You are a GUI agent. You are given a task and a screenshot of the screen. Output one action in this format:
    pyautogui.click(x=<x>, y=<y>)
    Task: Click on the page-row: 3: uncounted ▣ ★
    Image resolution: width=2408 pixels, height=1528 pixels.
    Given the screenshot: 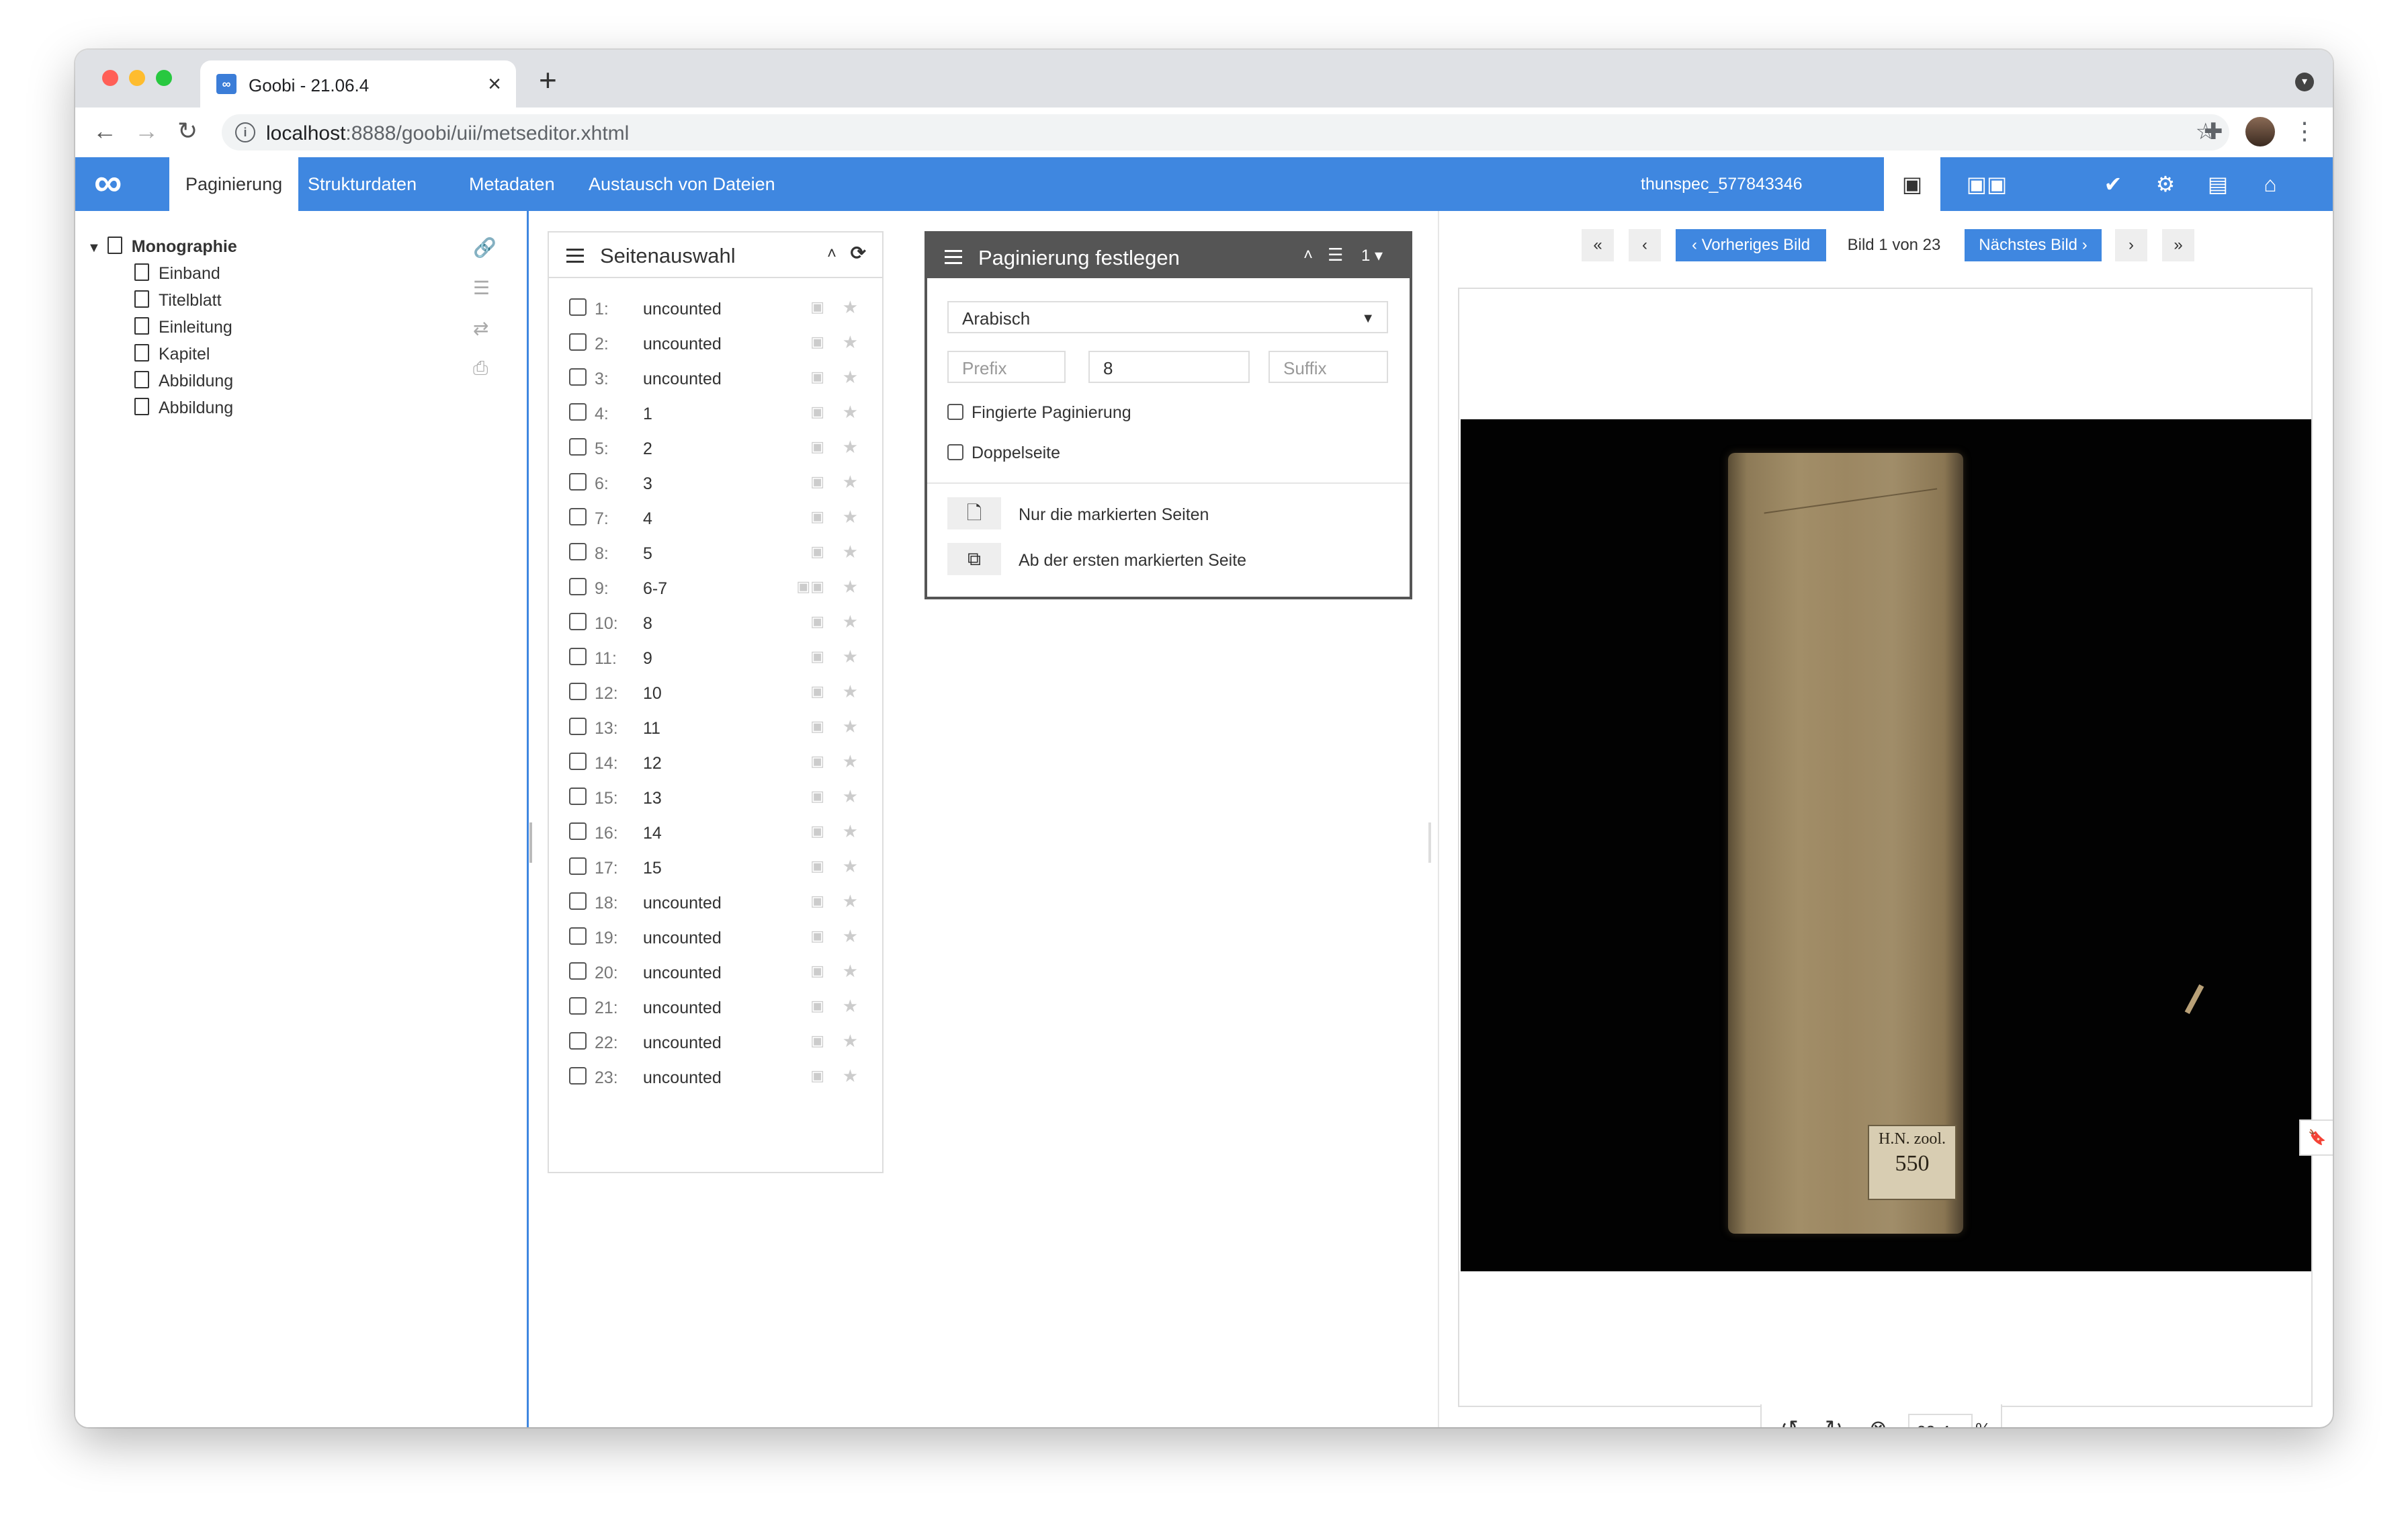 What is the action you would take?
    pyautogui.click(x=713, y=377)
    